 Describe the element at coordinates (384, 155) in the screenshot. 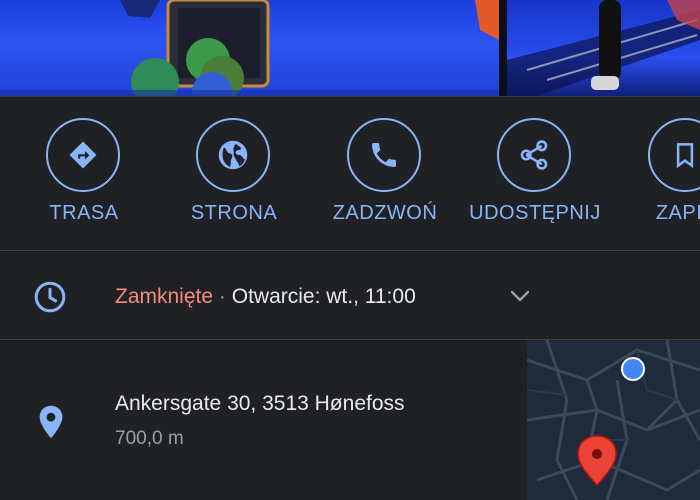

I see `phone-icon` at that location.